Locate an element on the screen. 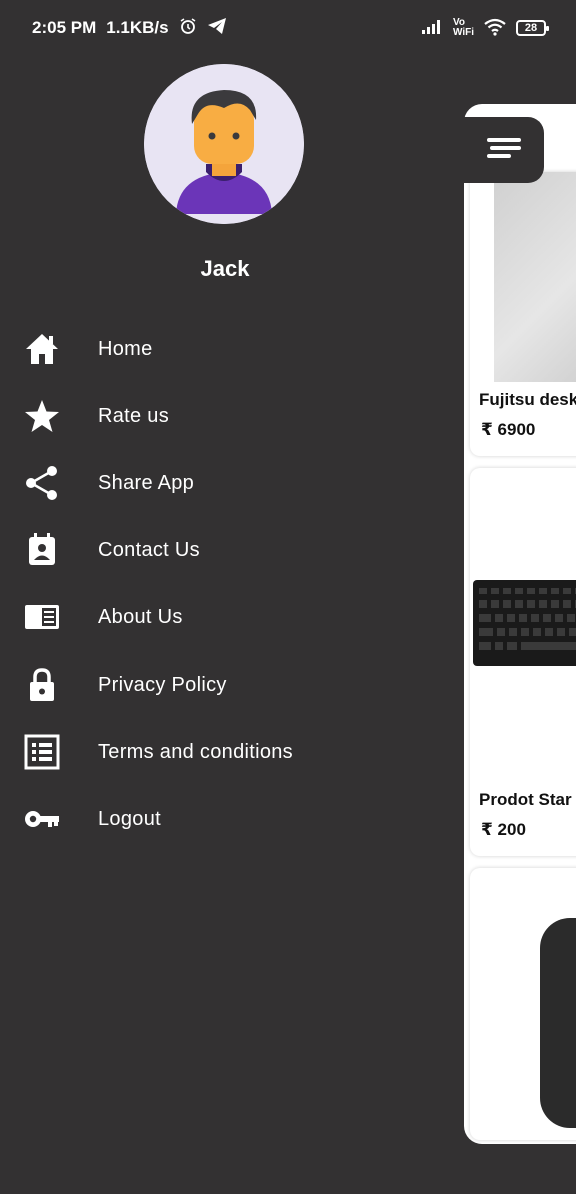  battery-icon: 28 is located at coordinates (532, 28).